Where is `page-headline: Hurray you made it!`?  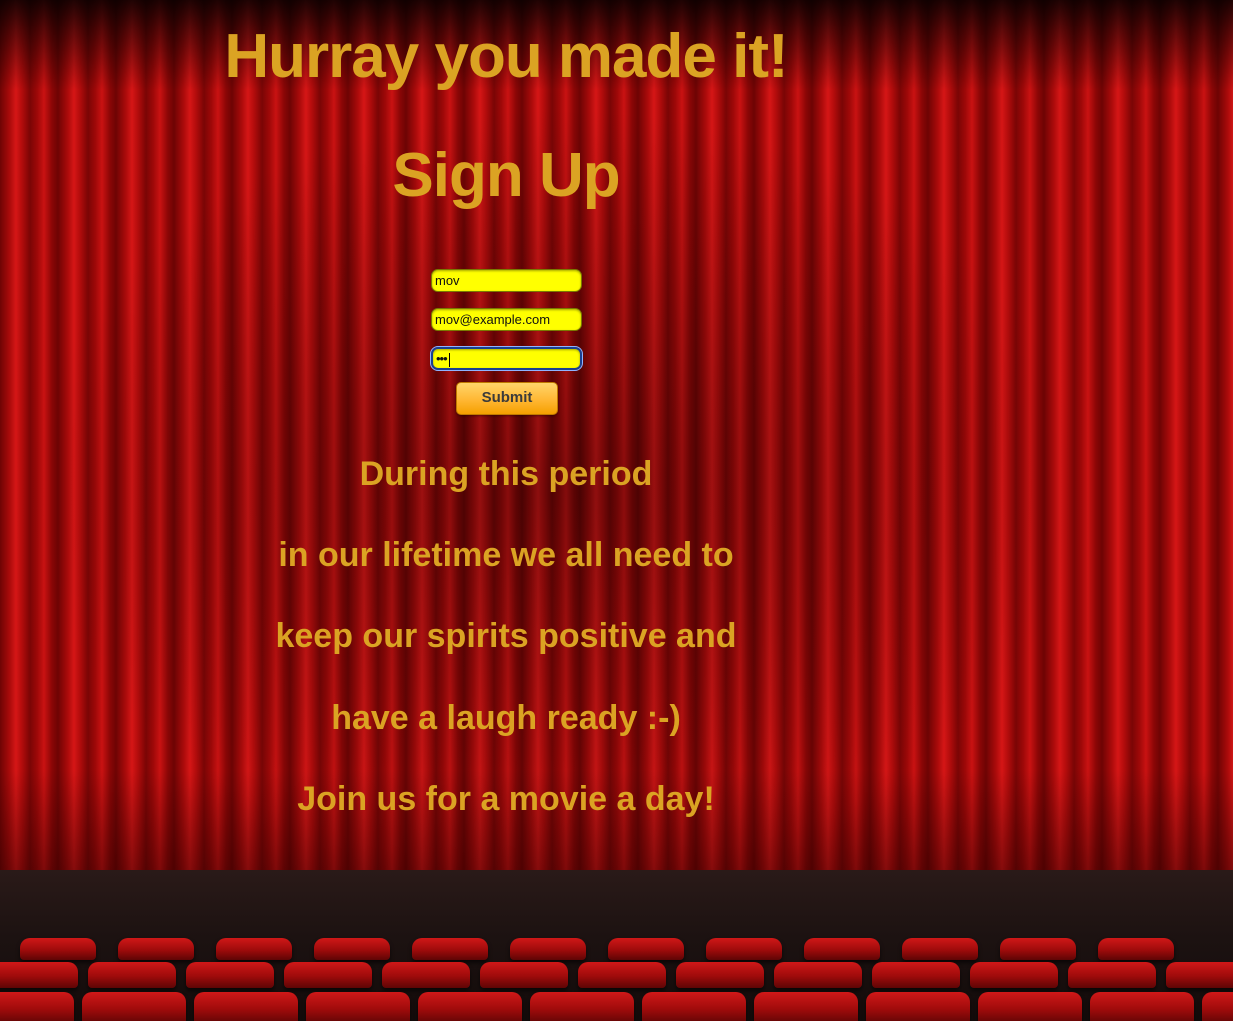 page-headline: Hurray you made it! is located at coordinates (506, 56).